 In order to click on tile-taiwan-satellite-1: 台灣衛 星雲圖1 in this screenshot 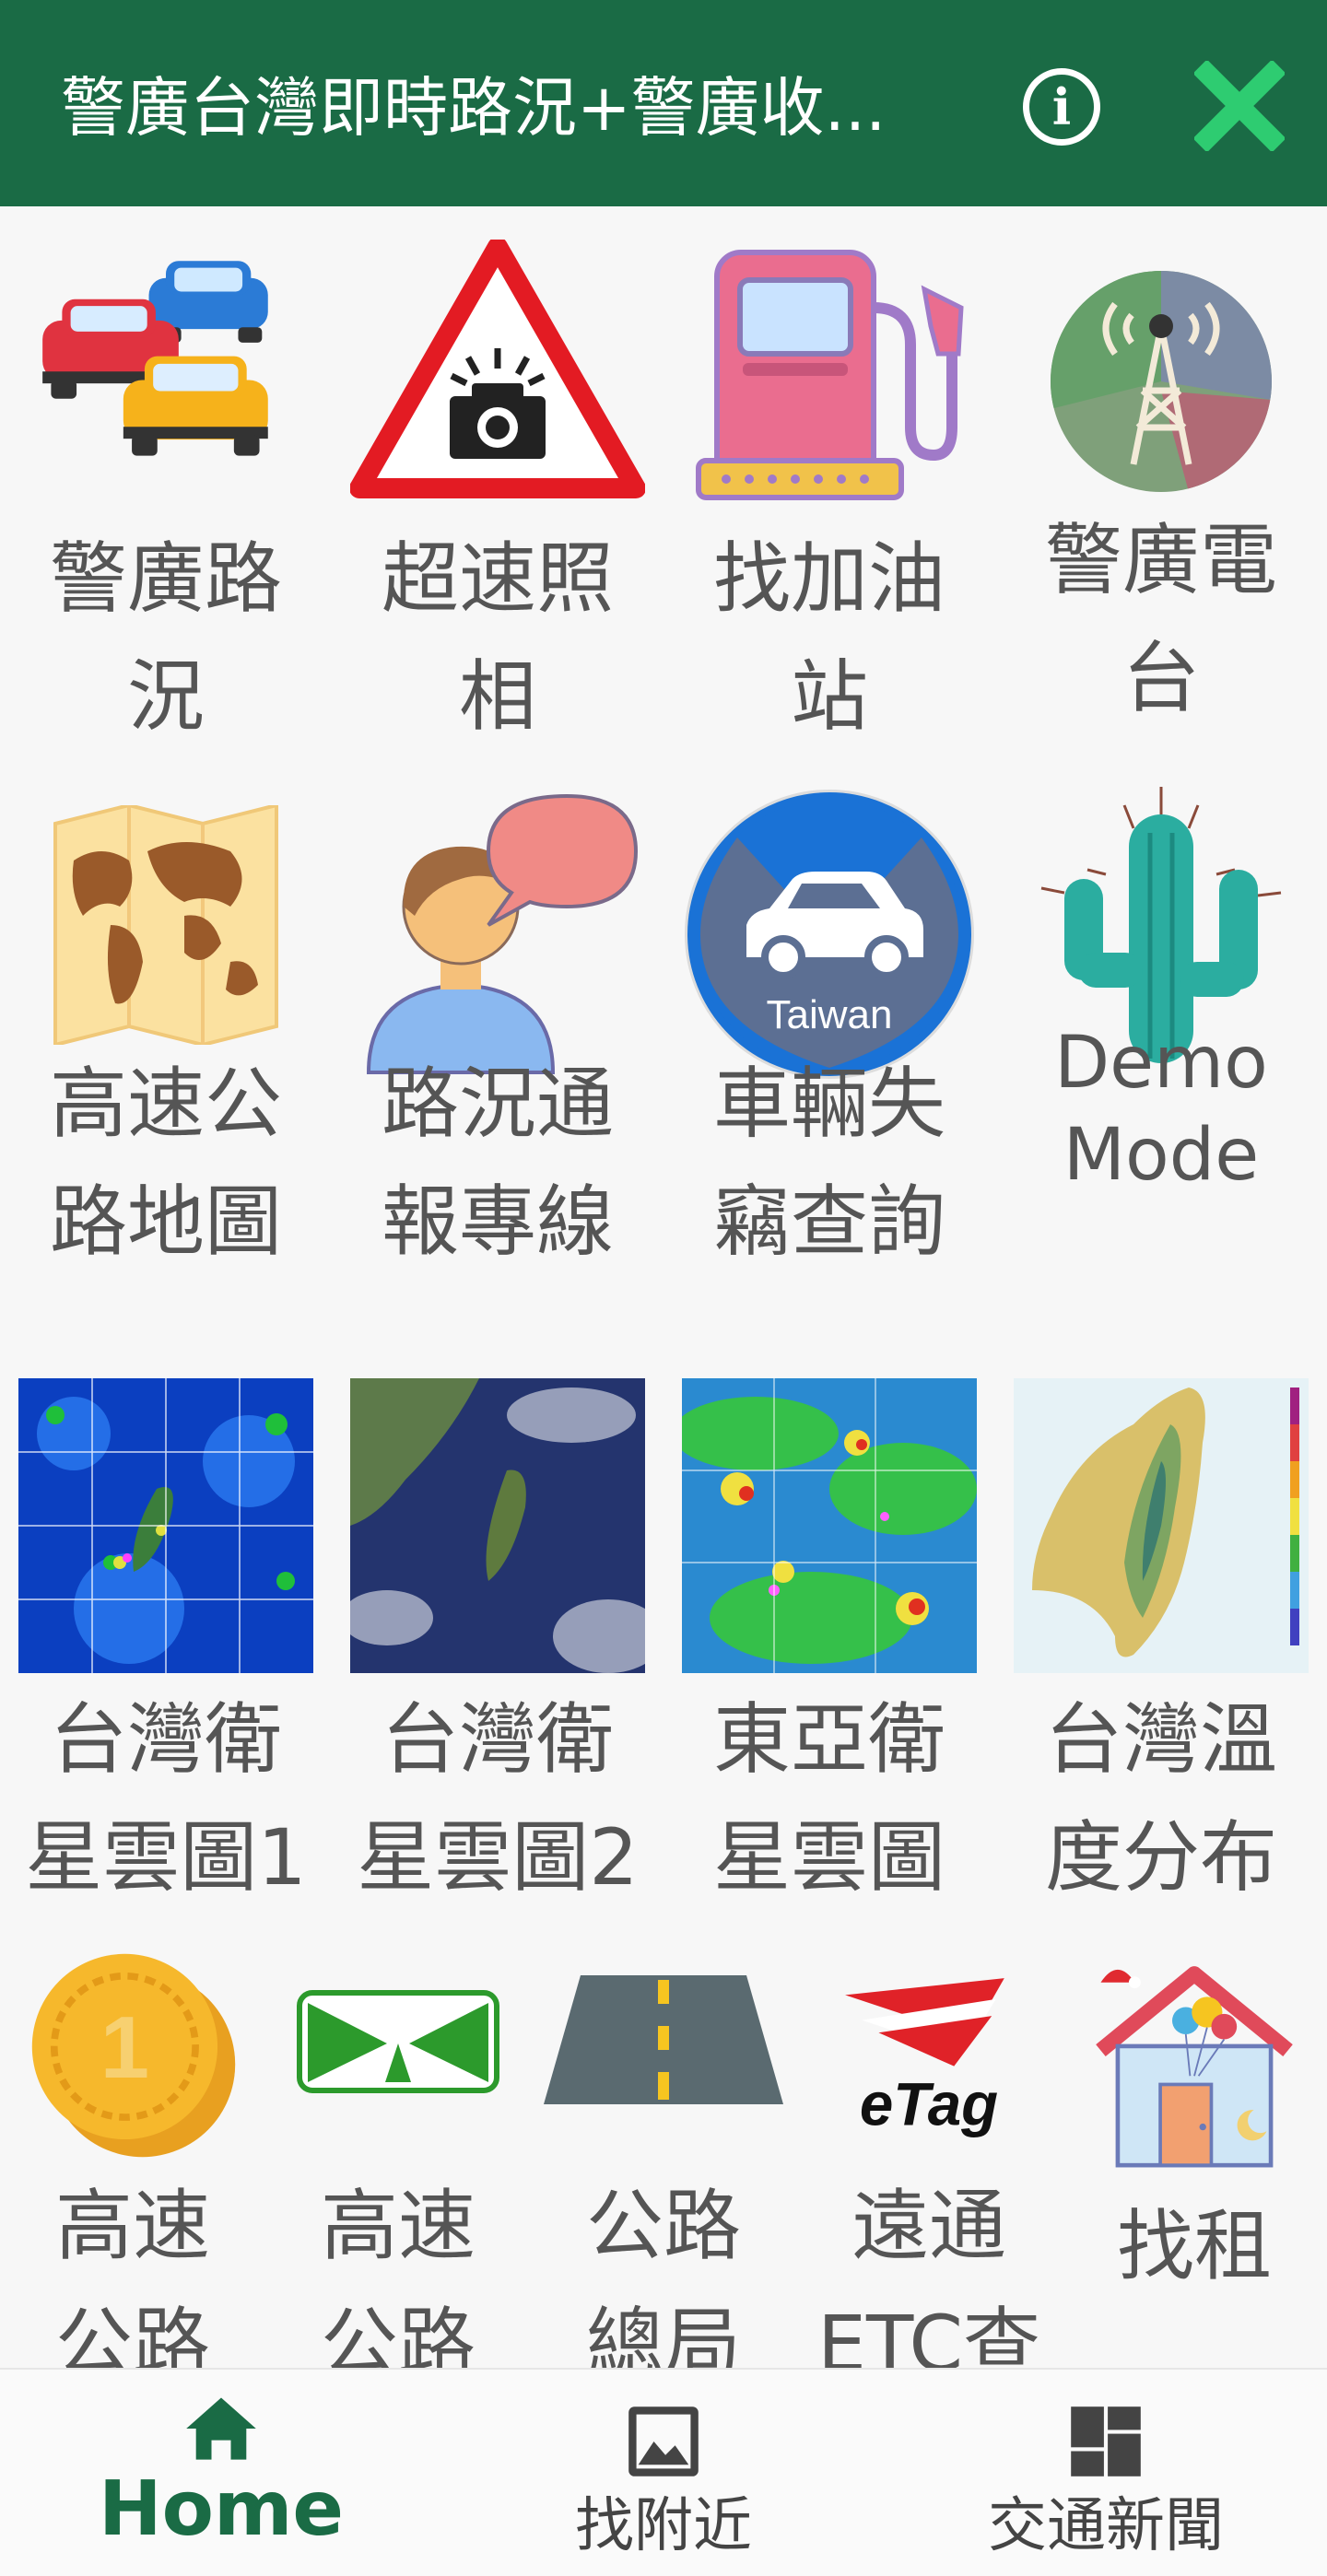, I will do `click(166, 1662)`.